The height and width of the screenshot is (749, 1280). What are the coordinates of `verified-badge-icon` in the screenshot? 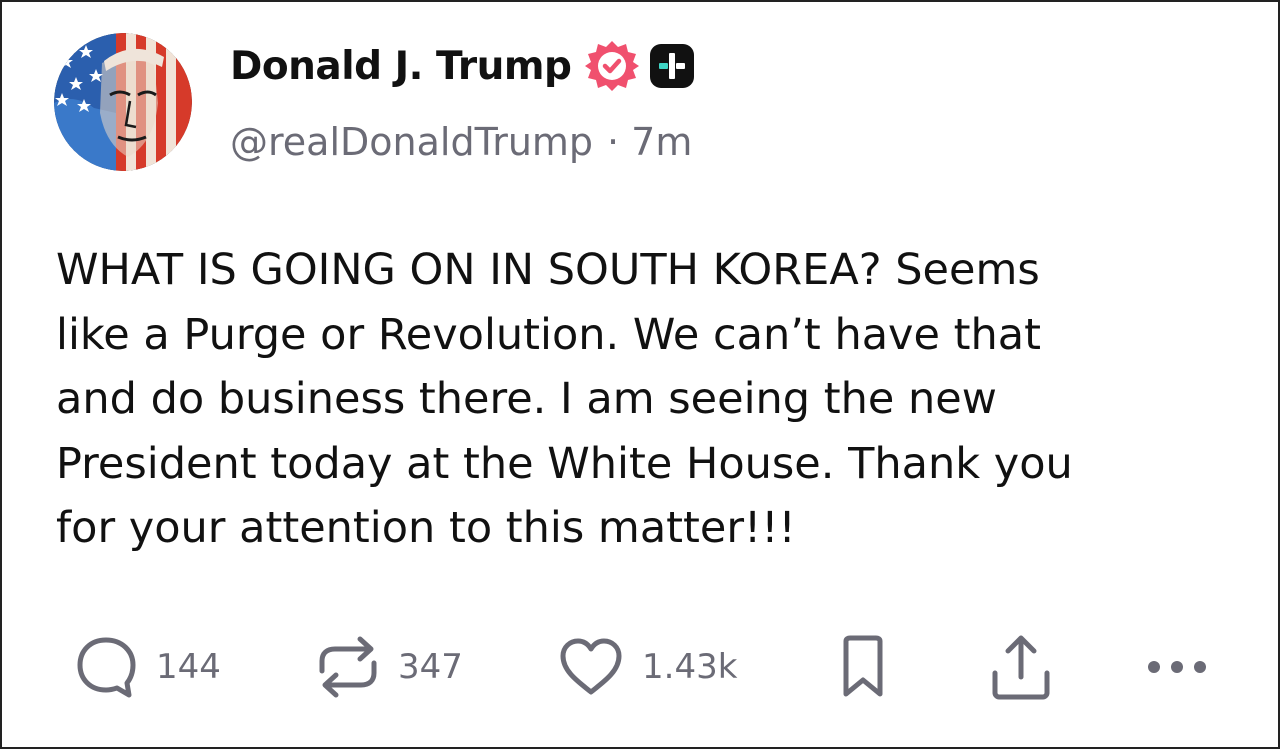 It's located at (612, 66).